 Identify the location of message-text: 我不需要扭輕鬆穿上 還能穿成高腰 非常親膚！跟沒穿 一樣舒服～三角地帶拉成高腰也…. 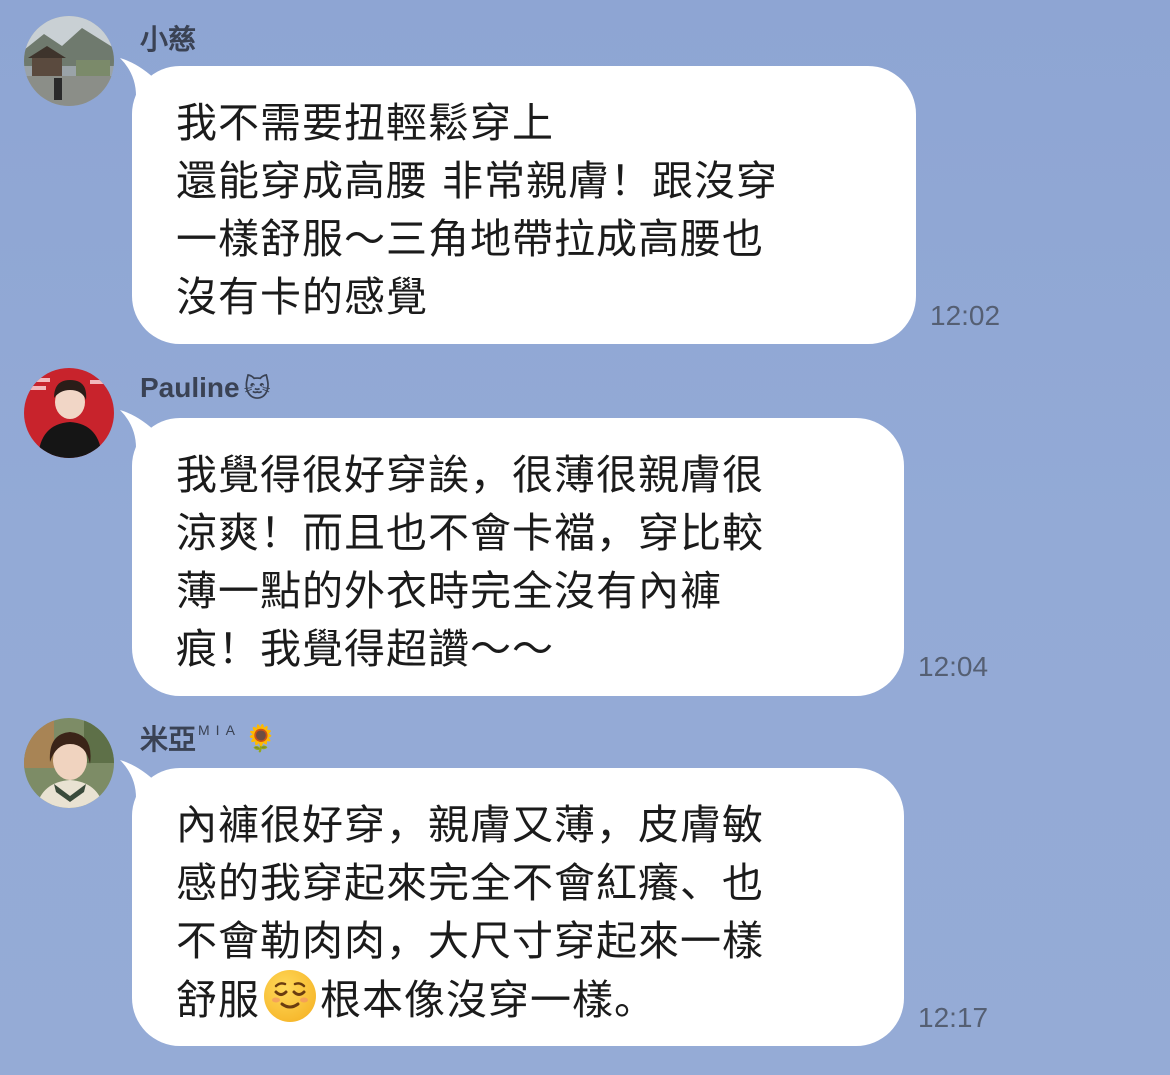
(477, 210).